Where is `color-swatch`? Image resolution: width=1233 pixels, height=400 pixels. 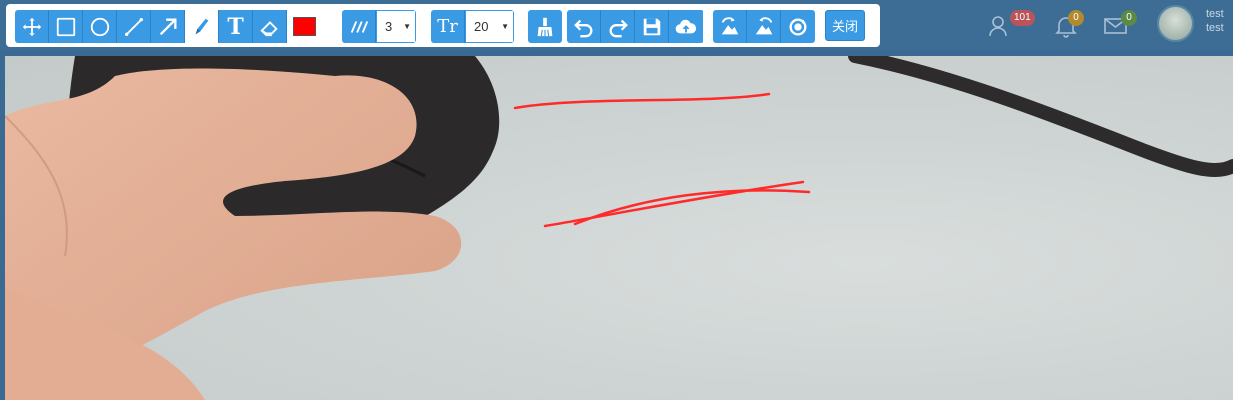
color-swatch is located at coordinates (304, 26).